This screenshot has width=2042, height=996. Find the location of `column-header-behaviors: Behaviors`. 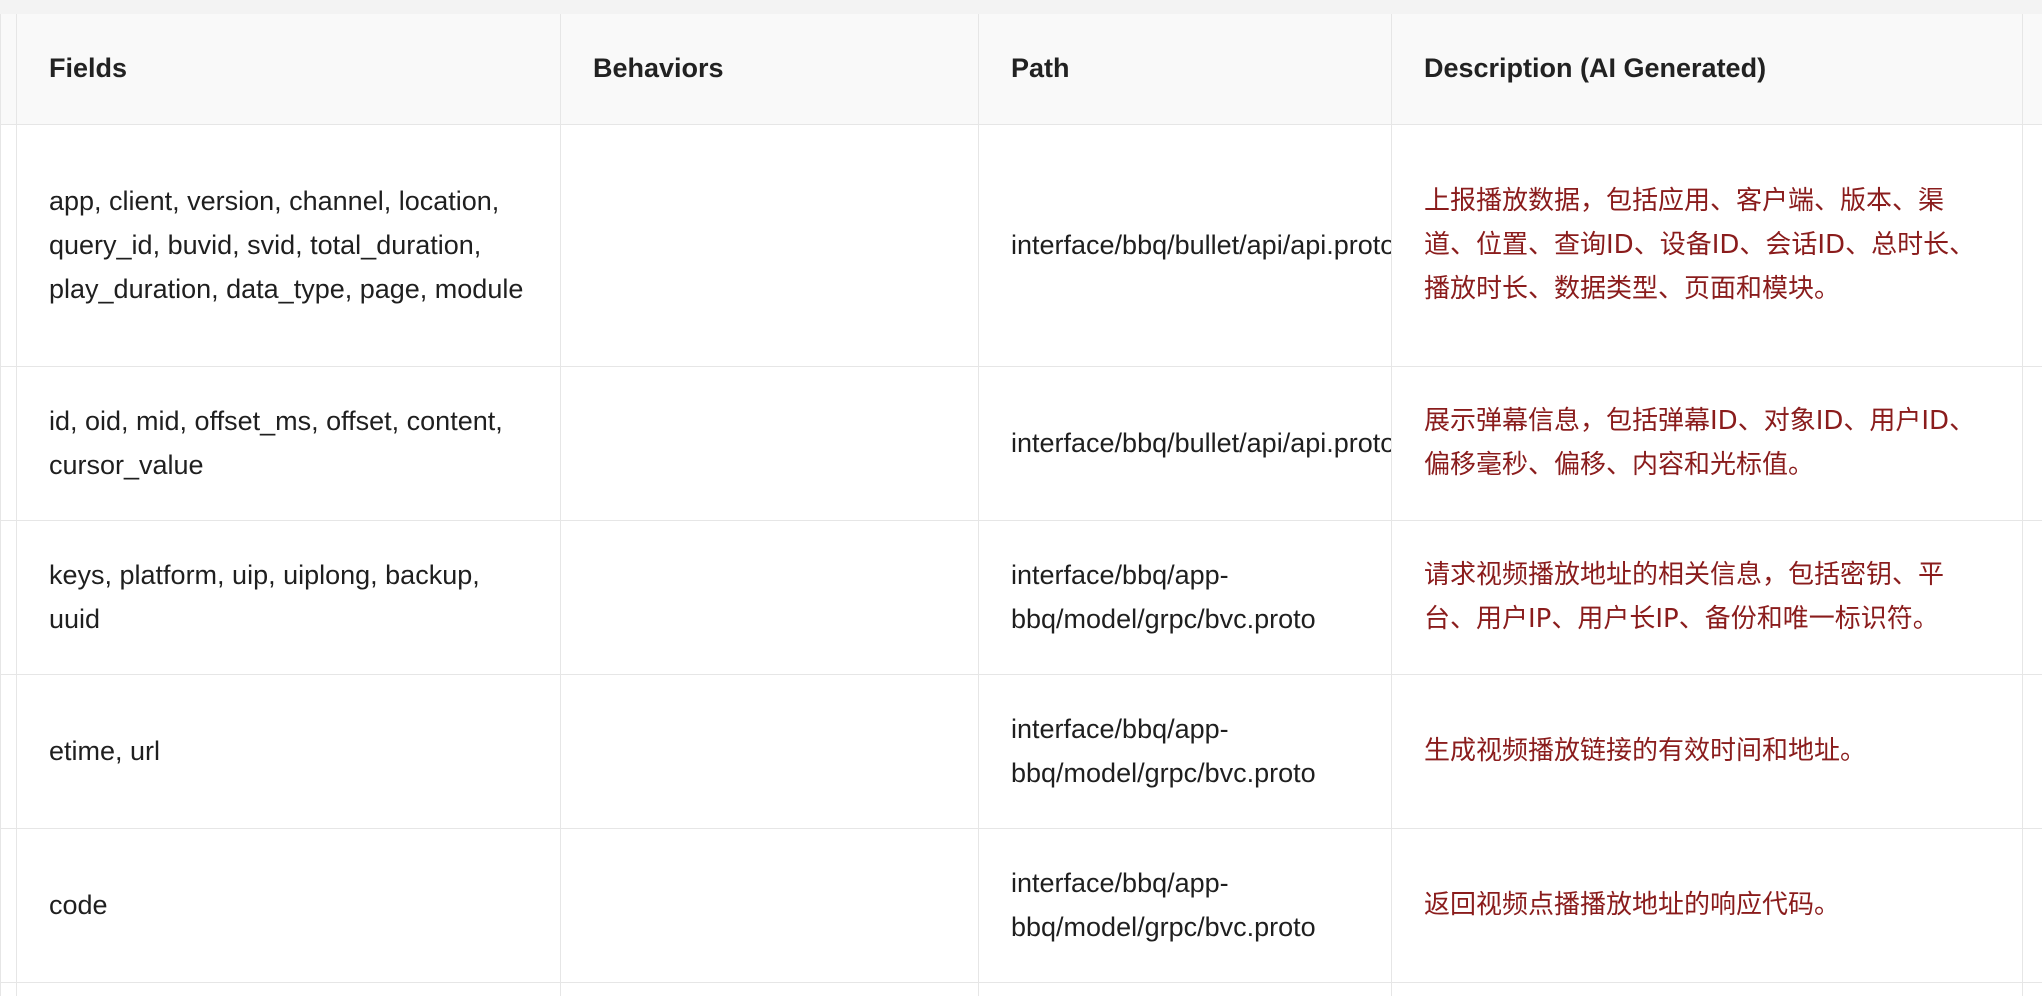

column-header-behaviors: Behaviors is located at coordinates (769, 69).